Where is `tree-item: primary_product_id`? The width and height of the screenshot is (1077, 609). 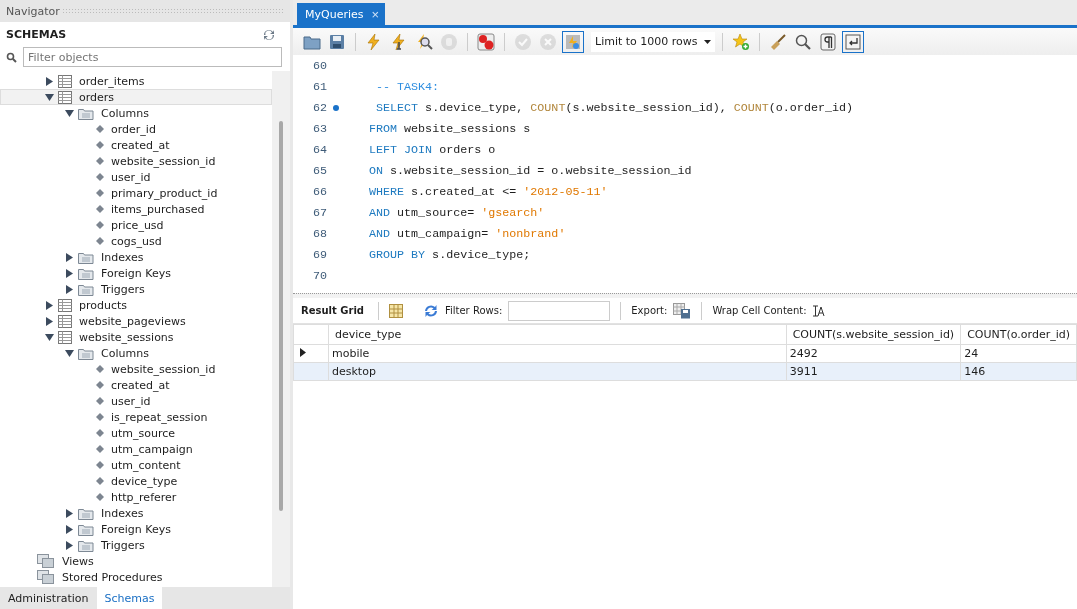
tree-item: primary_product_id is located at coordinates (136, 193).